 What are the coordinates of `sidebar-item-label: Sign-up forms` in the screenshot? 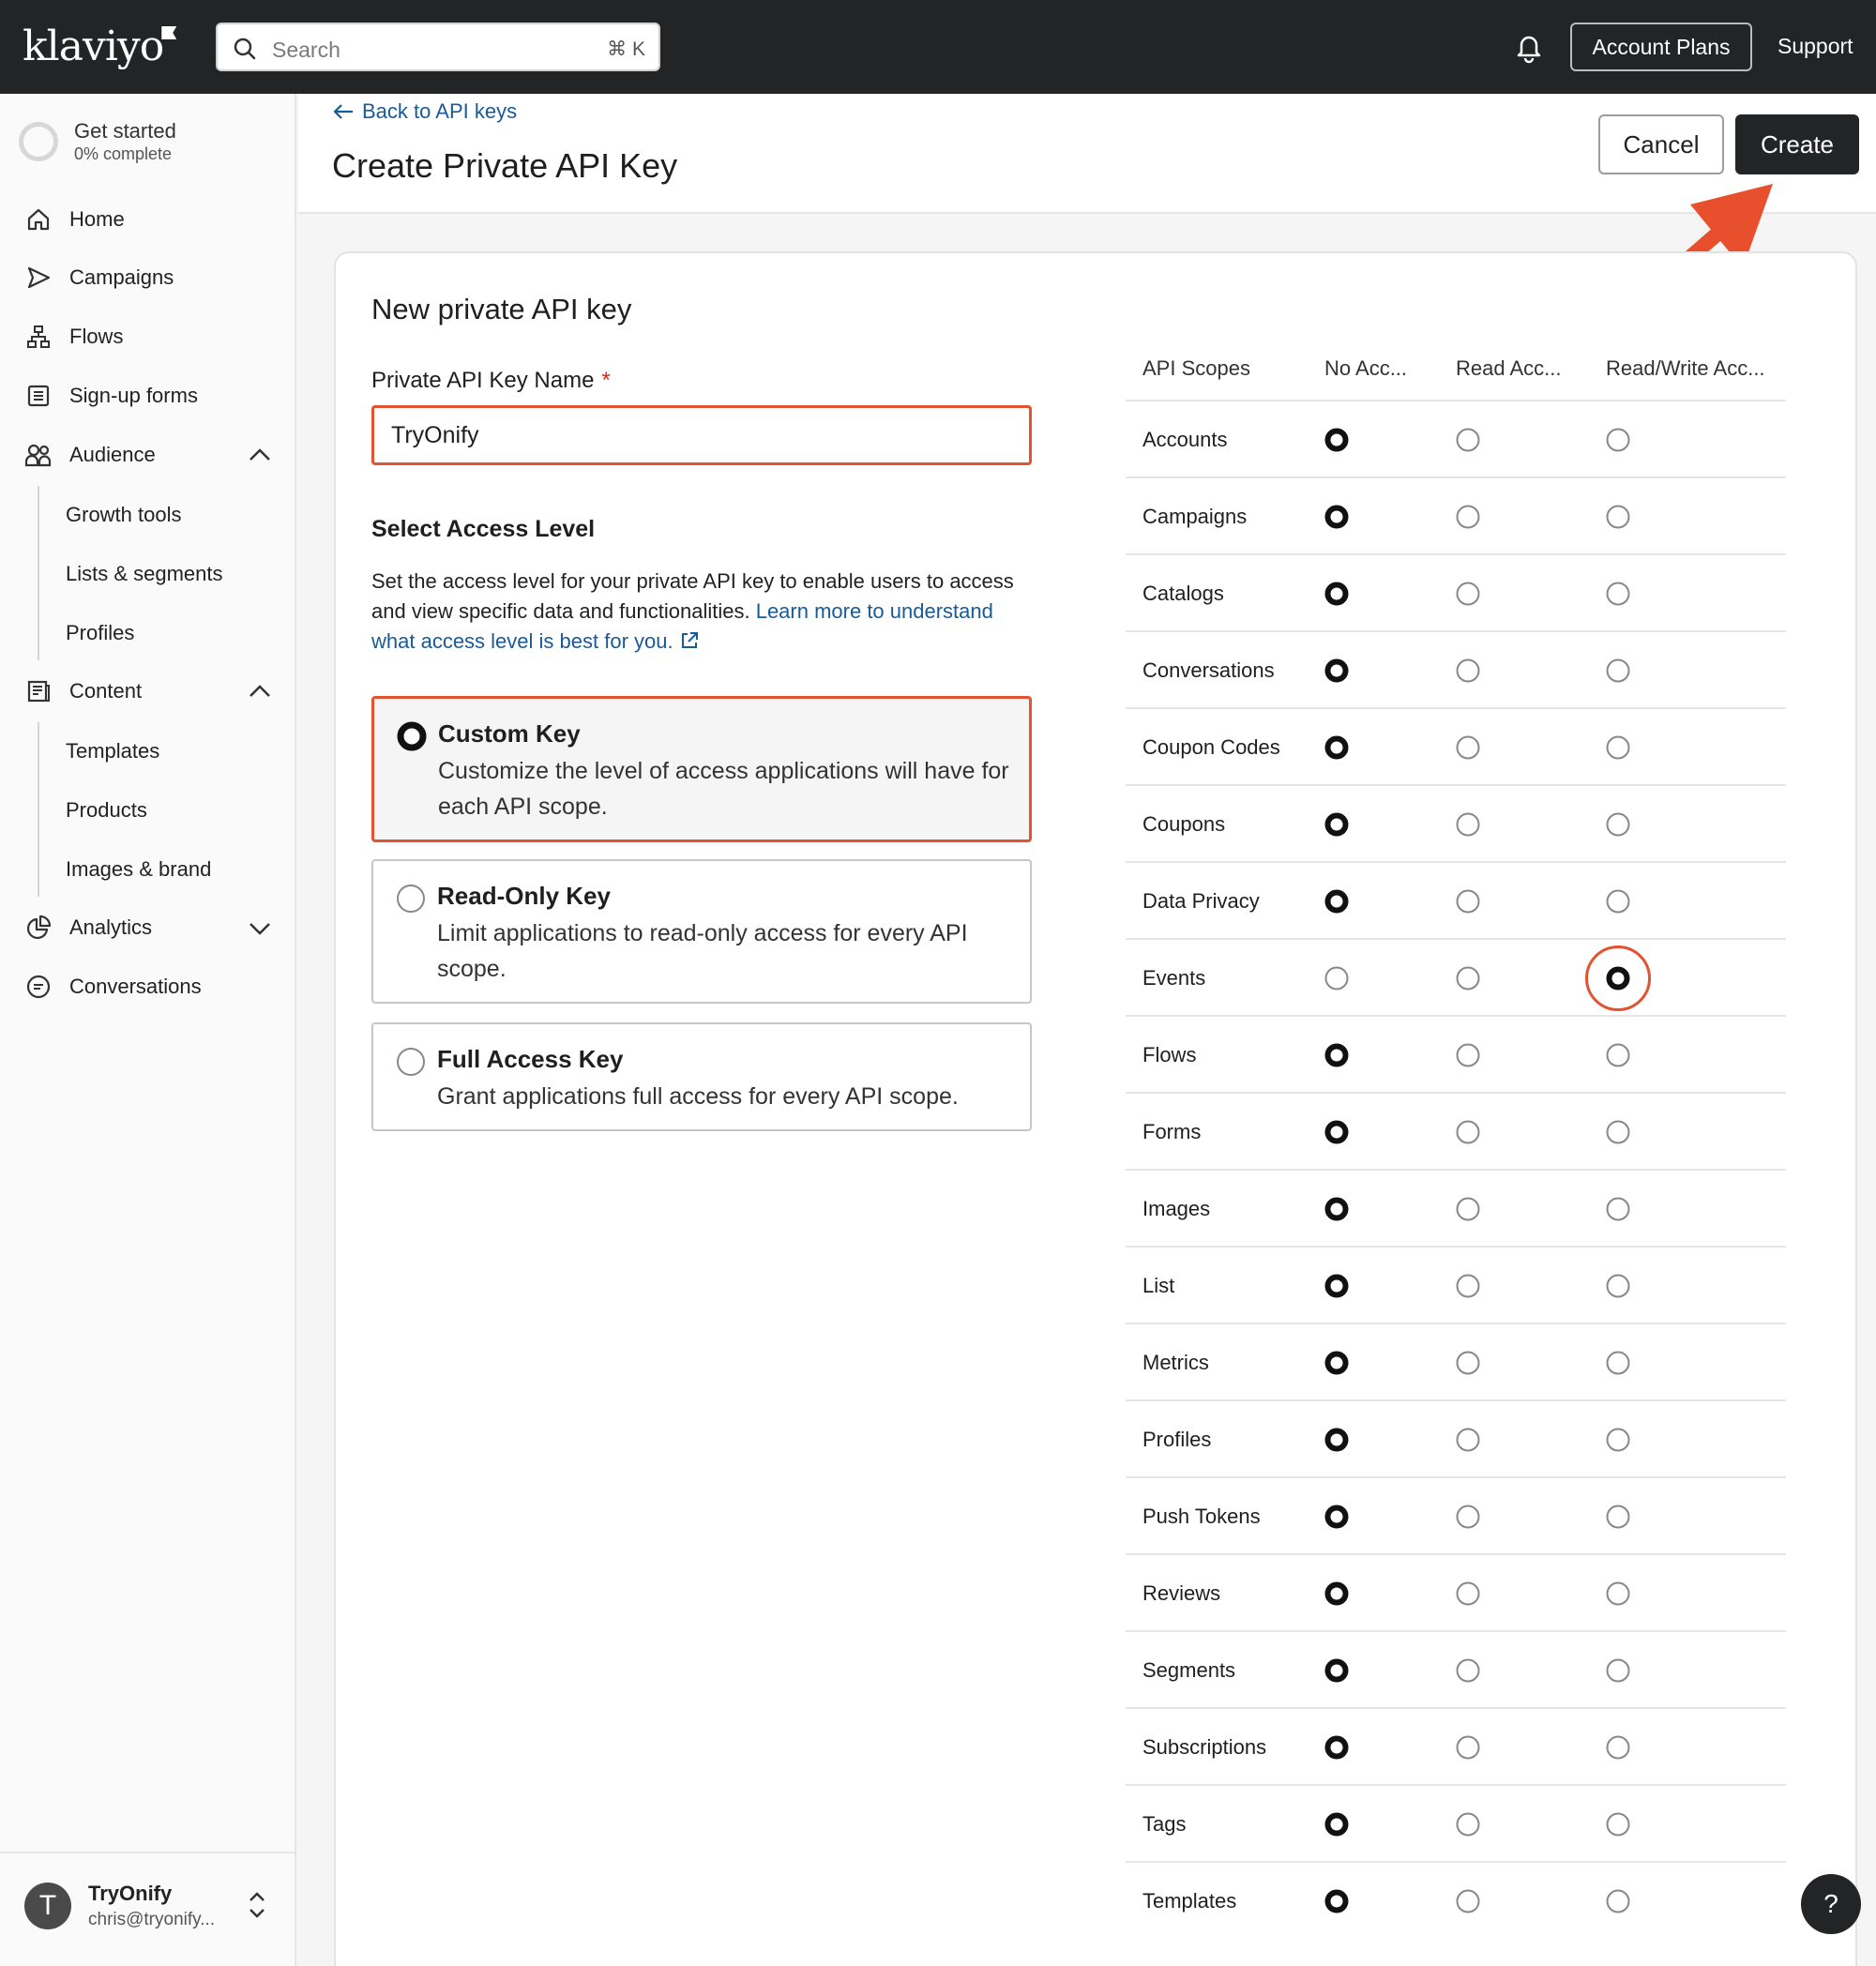 It's located at (133, 395).